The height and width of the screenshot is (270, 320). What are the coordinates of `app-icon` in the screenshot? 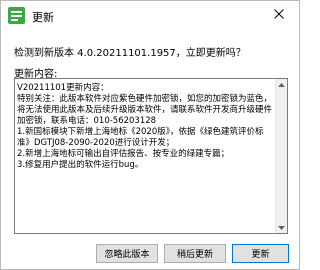 It's located at (16, 15).